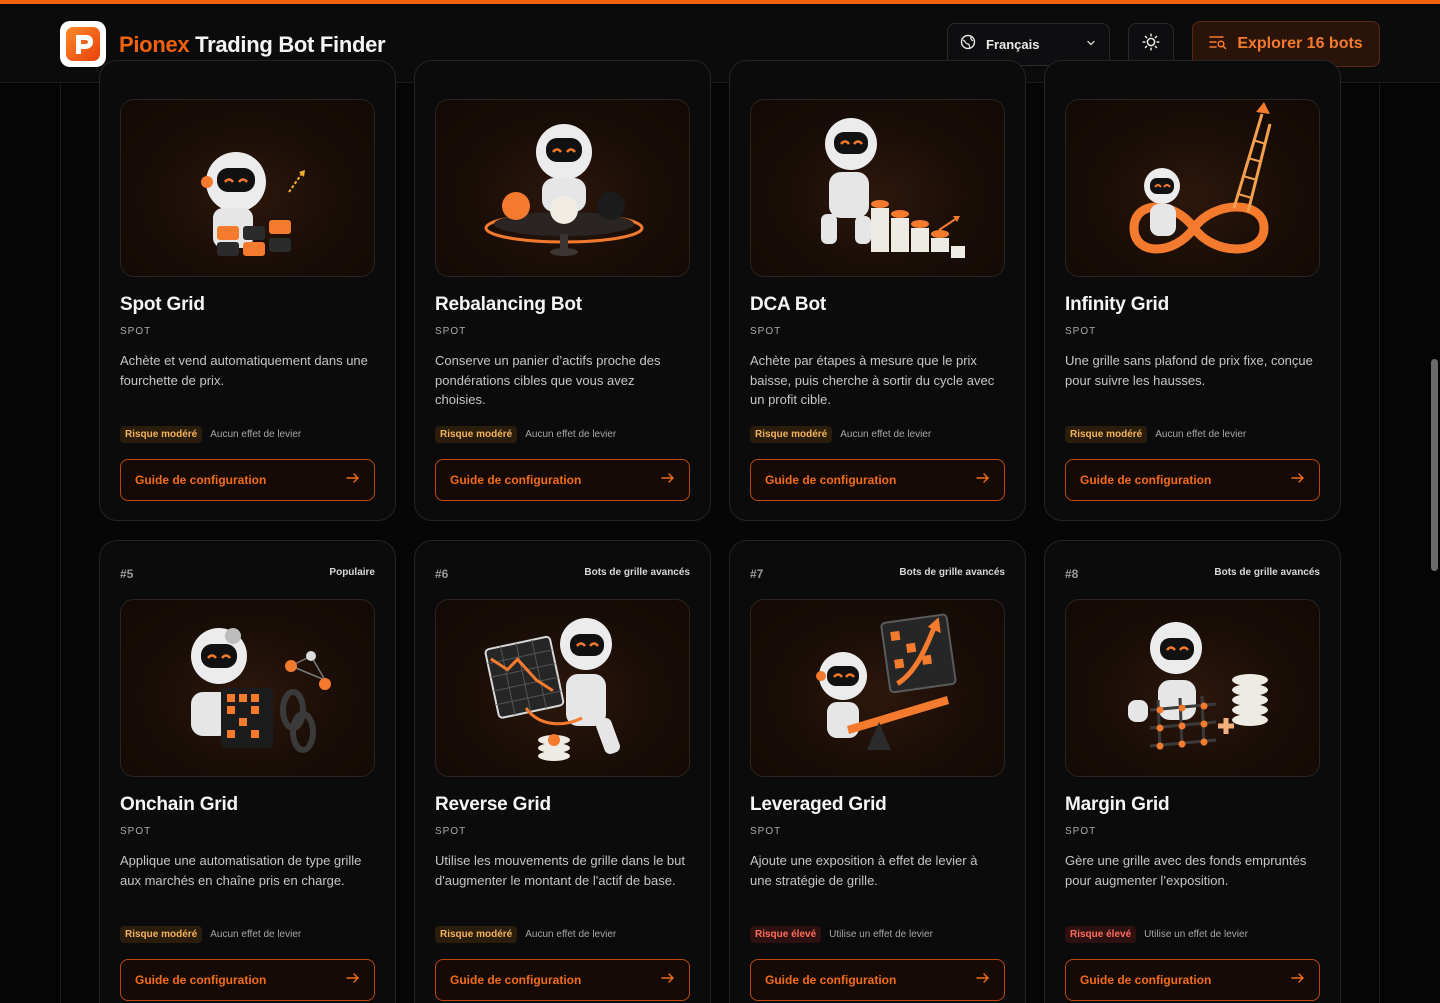 The height and width of the screenshot is (1003, 1440). Describe the element at coordinates (1300, 43) in the screenshot. I see `explore-bots-label: Explorer 16 bots` at that location.